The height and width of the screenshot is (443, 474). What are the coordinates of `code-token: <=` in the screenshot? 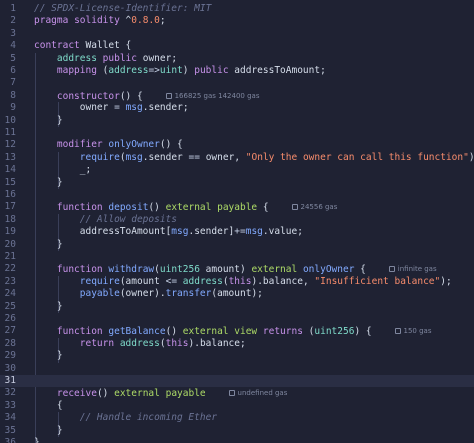 It's located at (171, 281).